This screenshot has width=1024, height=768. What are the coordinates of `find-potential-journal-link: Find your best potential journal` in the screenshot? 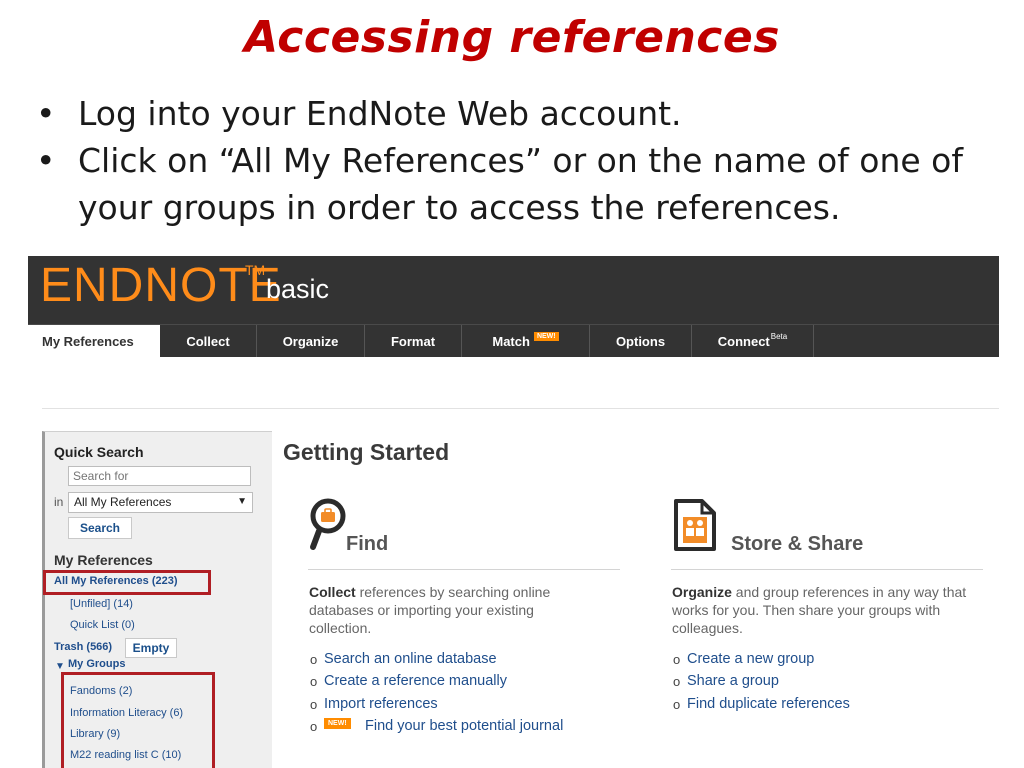 It's located at (464, 726).